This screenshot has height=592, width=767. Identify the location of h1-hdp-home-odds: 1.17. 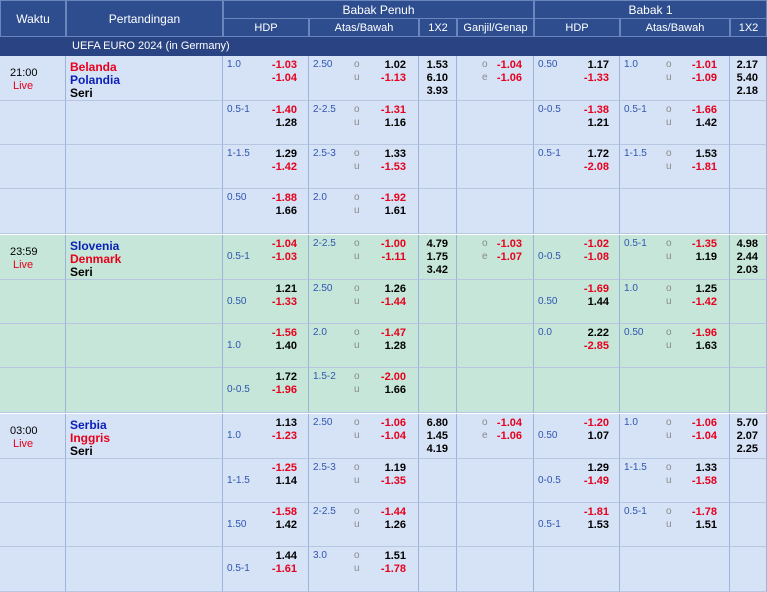
(589, 65).